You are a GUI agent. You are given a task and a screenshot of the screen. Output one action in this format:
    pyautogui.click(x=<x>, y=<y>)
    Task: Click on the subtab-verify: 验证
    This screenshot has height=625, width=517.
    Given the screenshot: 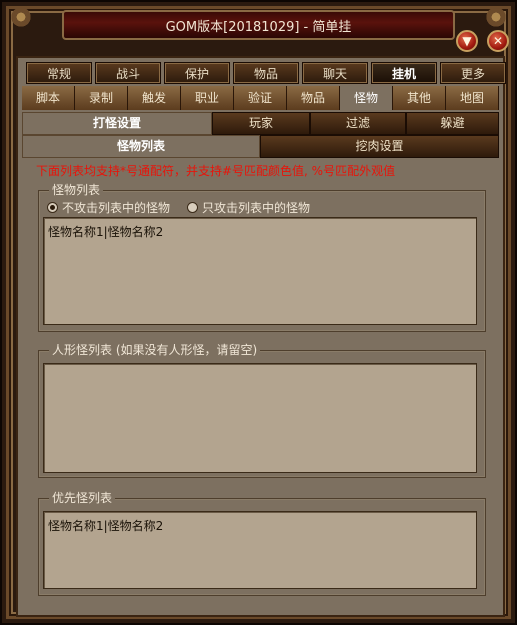 What is the action you would take?
    pyautogui.click(x=260, y=98)
    